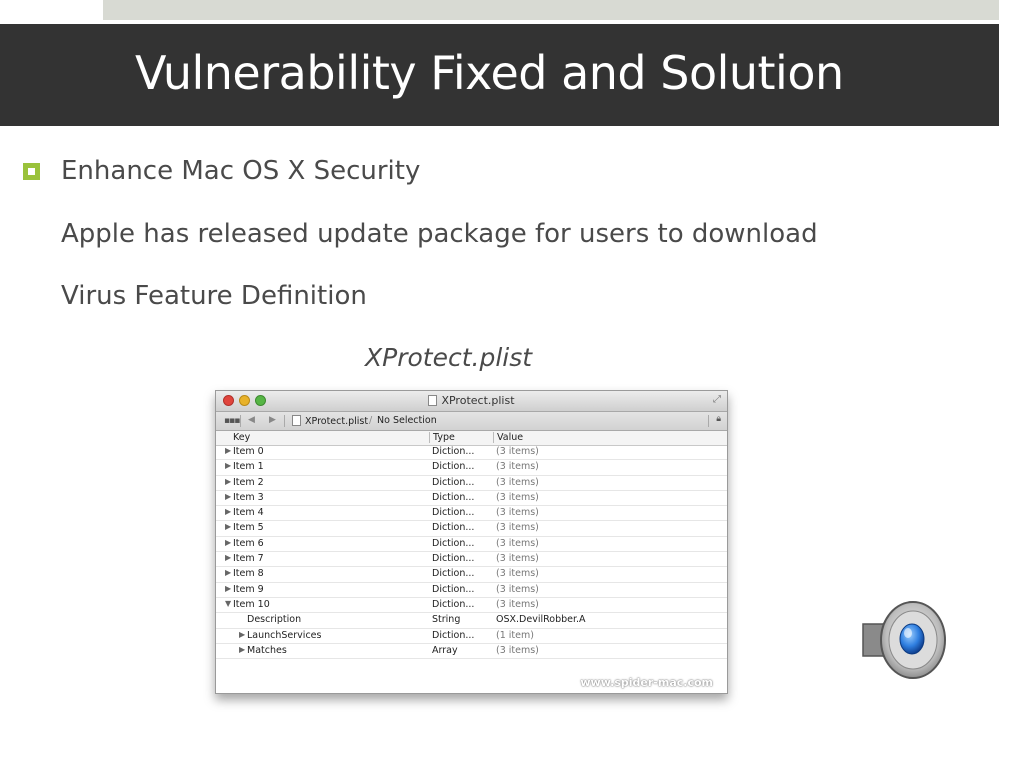 The width and height of the screenshot is (1024, 768). I want to click on back-arrow-icon: ◀, so click(251, 420).